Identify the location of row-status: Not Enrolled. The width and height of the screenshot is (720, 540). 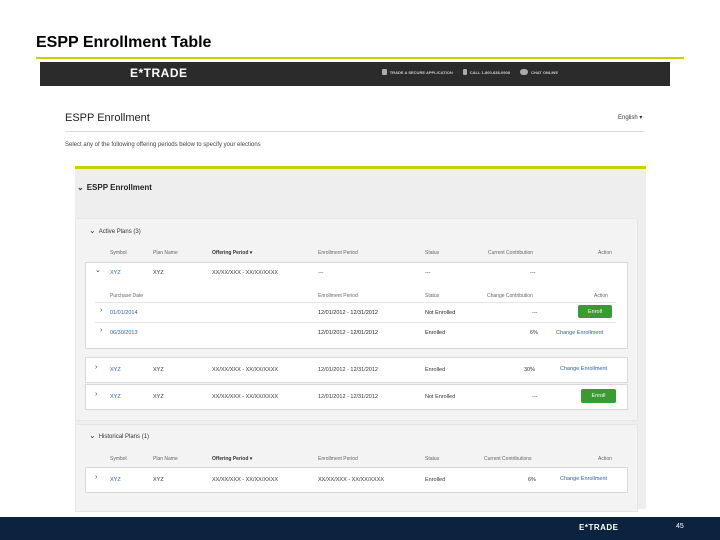
(440, 397).